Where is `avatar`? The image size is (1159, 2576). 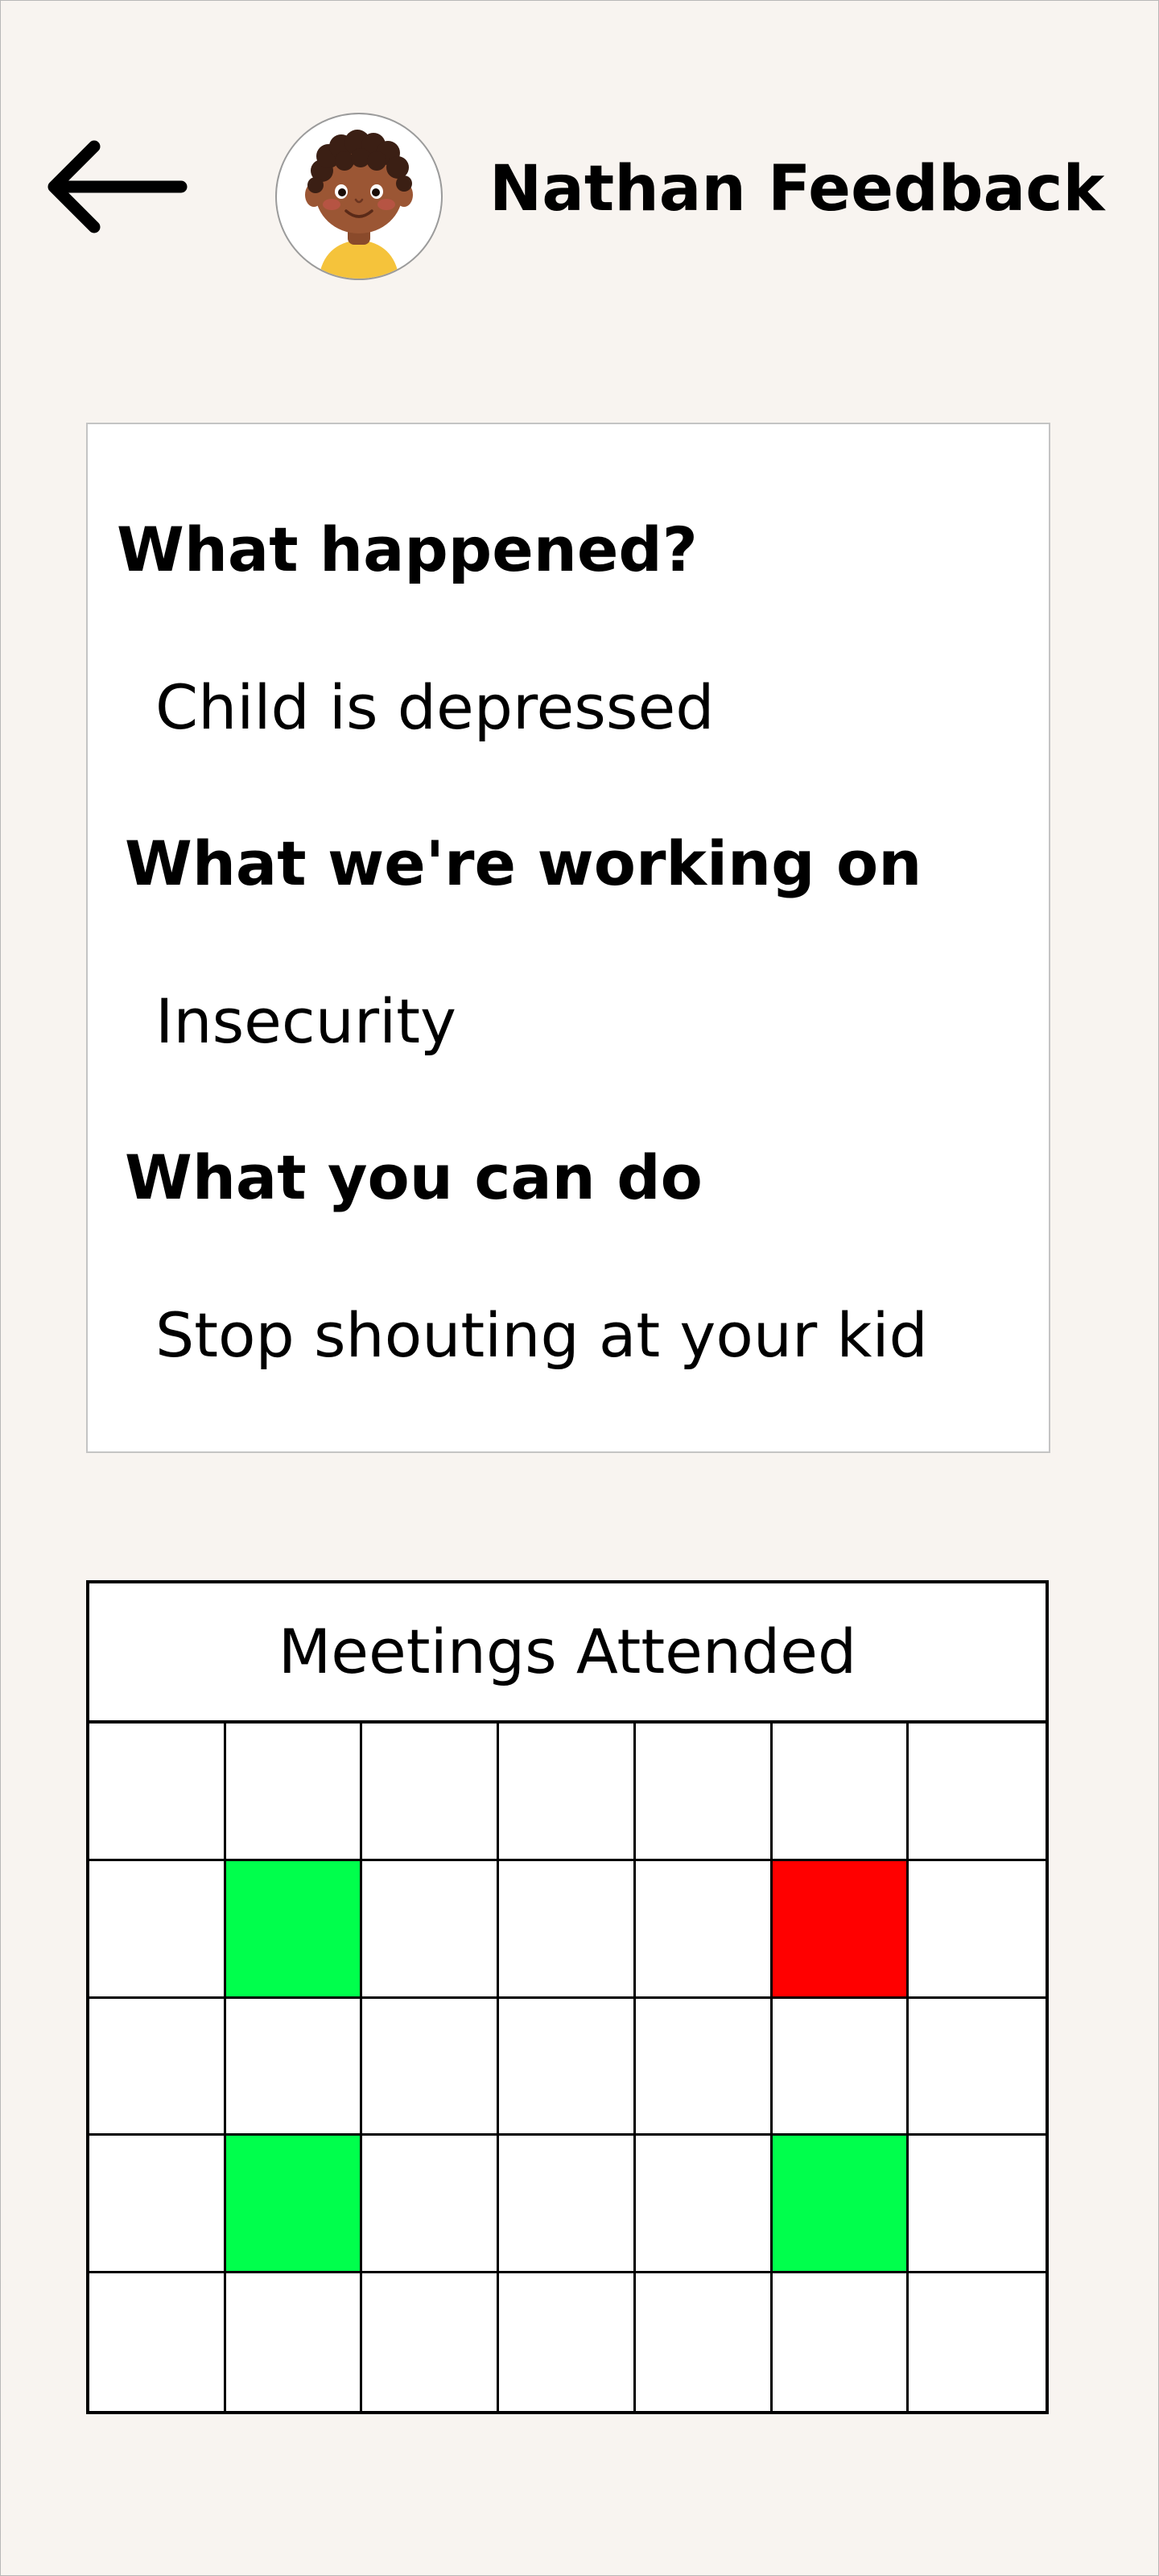 avatar is located at coordinates (359, 196).